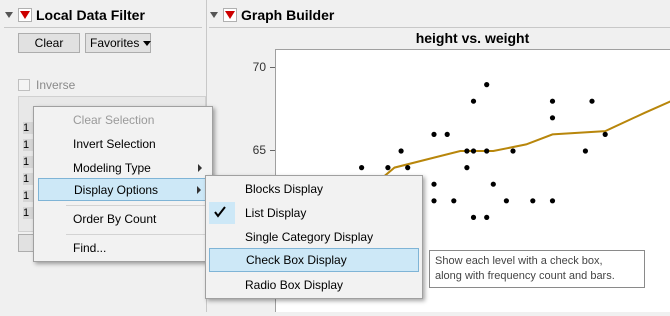 The height and width of the screenshot is (316, 670). What do you see at coordinates (147, 43) in the screenshot?
I see `chevron-down-icon` at bounding box center [147, 43].